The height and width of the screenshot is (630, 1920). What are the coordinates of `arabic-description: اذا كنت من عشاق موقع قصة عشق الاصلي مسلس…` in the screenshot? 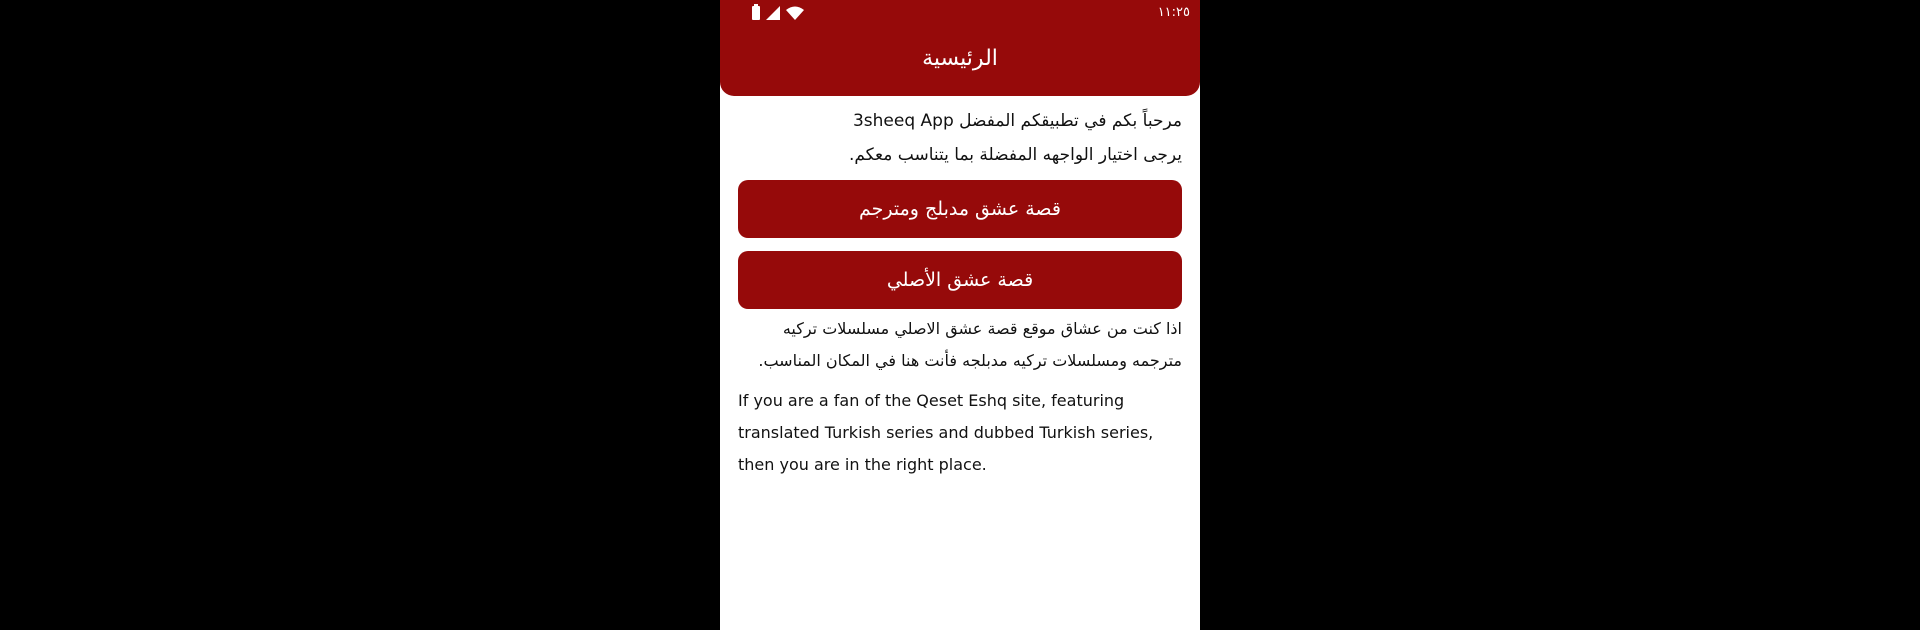 It's located at (960, 345).